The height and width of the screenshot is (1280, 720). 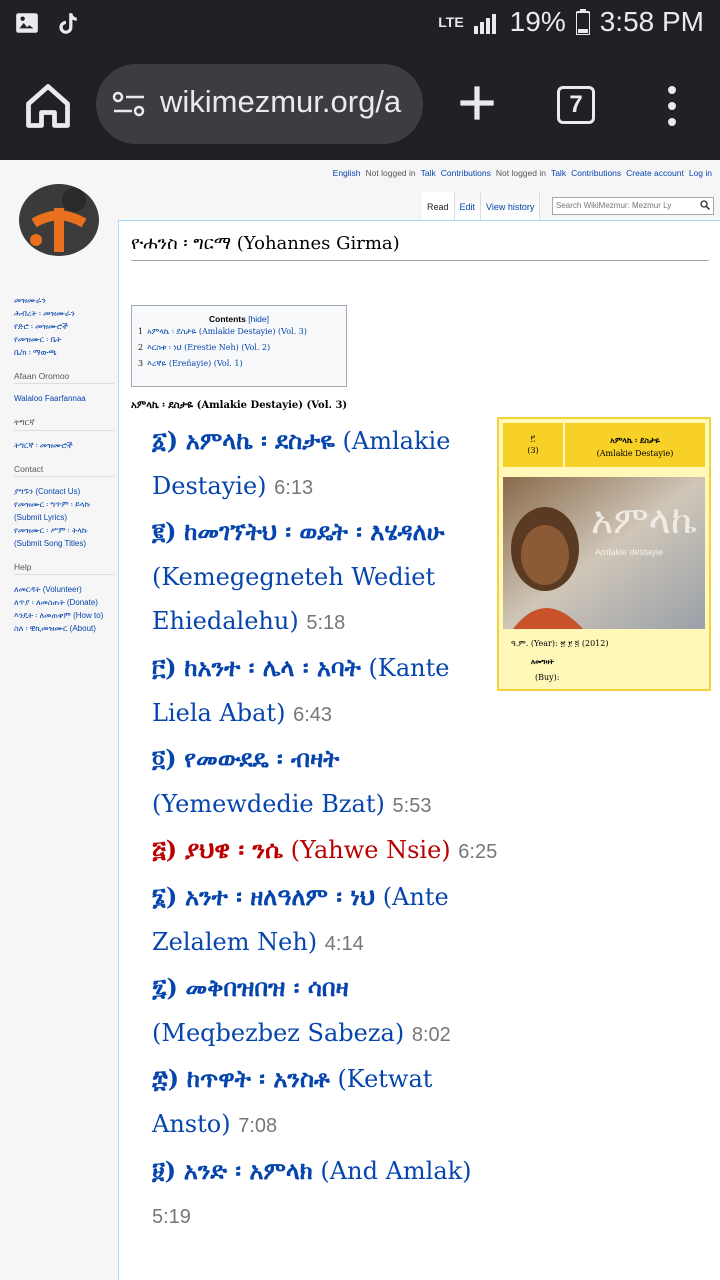 What do you see at coordinates (582, 22) in the screenshot?
I see `battery-icon` at bounding box center [582, 22].